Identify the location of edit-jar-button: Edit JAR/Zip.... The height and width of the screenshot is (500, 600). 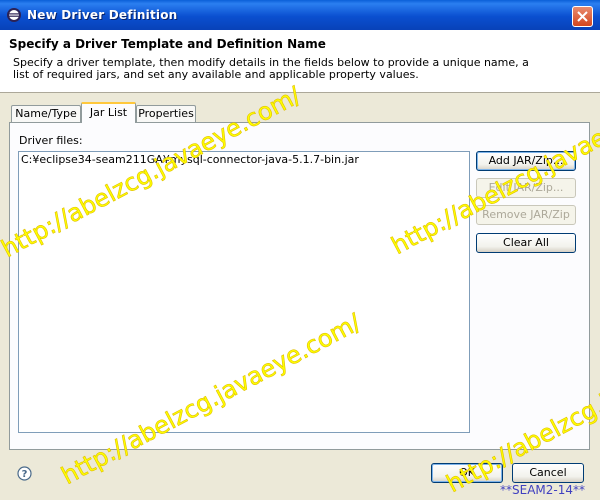
(526, 188).